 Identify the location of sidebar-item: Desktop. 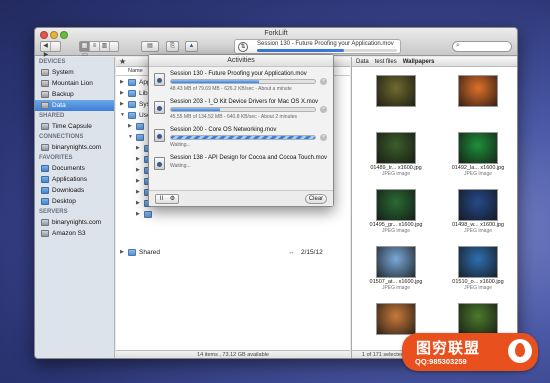
(74, 201).